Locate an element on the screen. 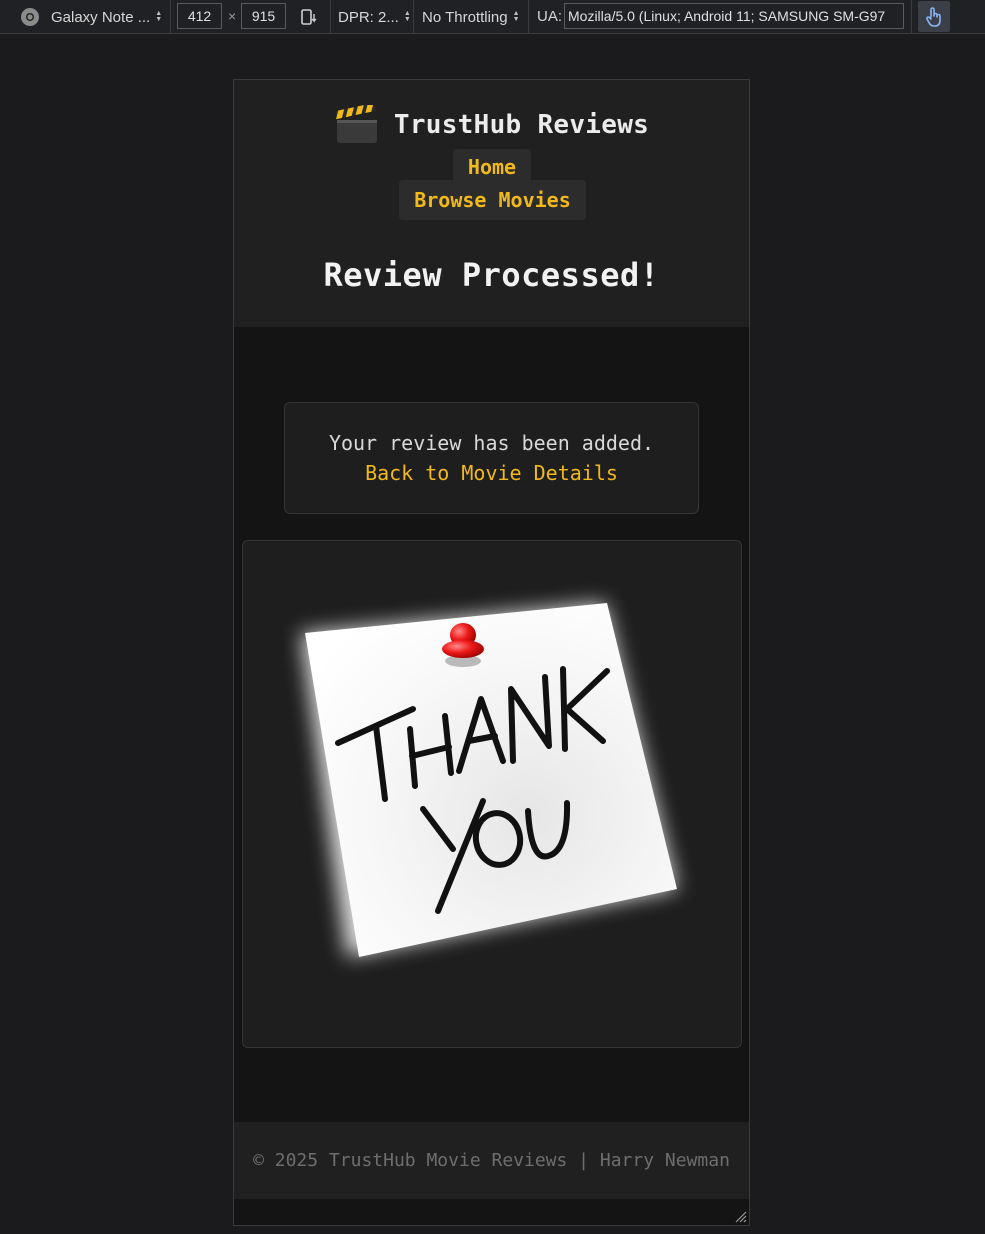 The width and height of the screenshot is (985, 1234). brand-name: TrustHub Reviews is located at coordinates (521, 125).